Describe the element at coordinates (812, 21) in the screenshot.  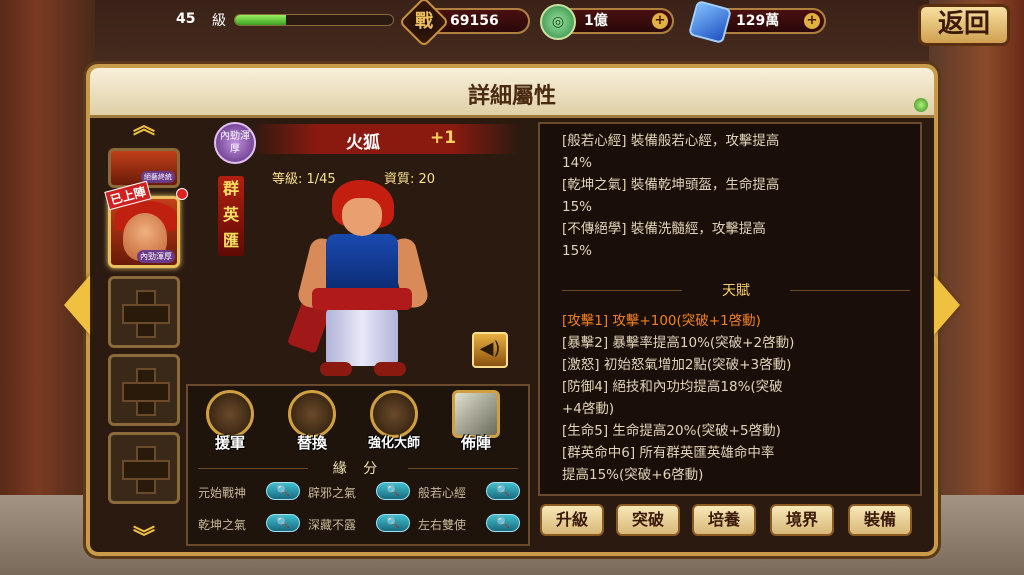
I see `add-gem-button: +` at that location.